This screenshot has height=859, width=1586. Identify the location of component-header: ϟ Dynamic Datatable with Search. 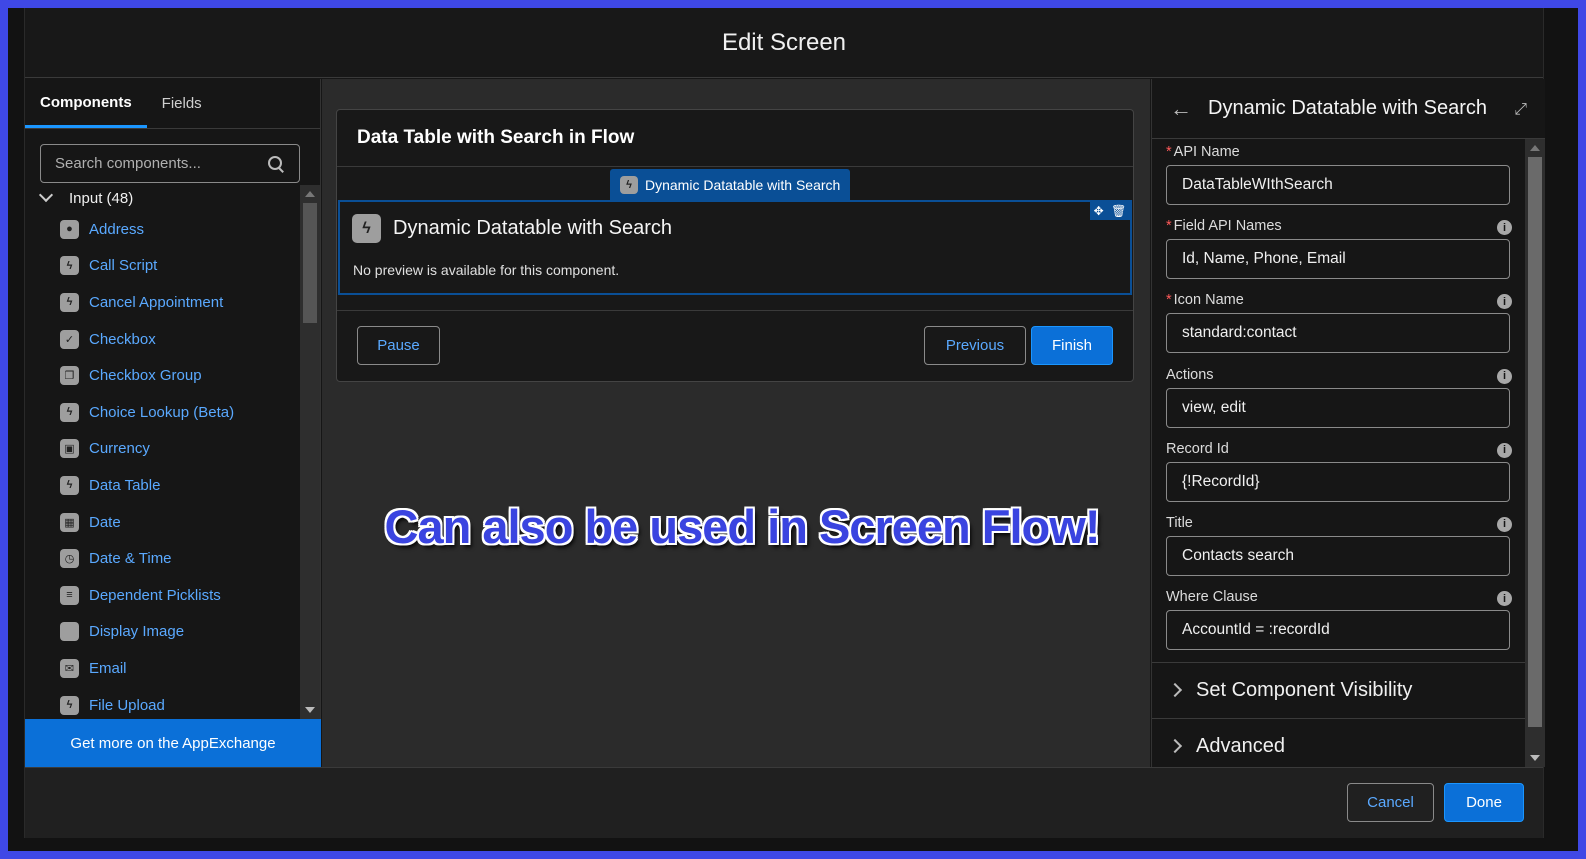
(512, 228).